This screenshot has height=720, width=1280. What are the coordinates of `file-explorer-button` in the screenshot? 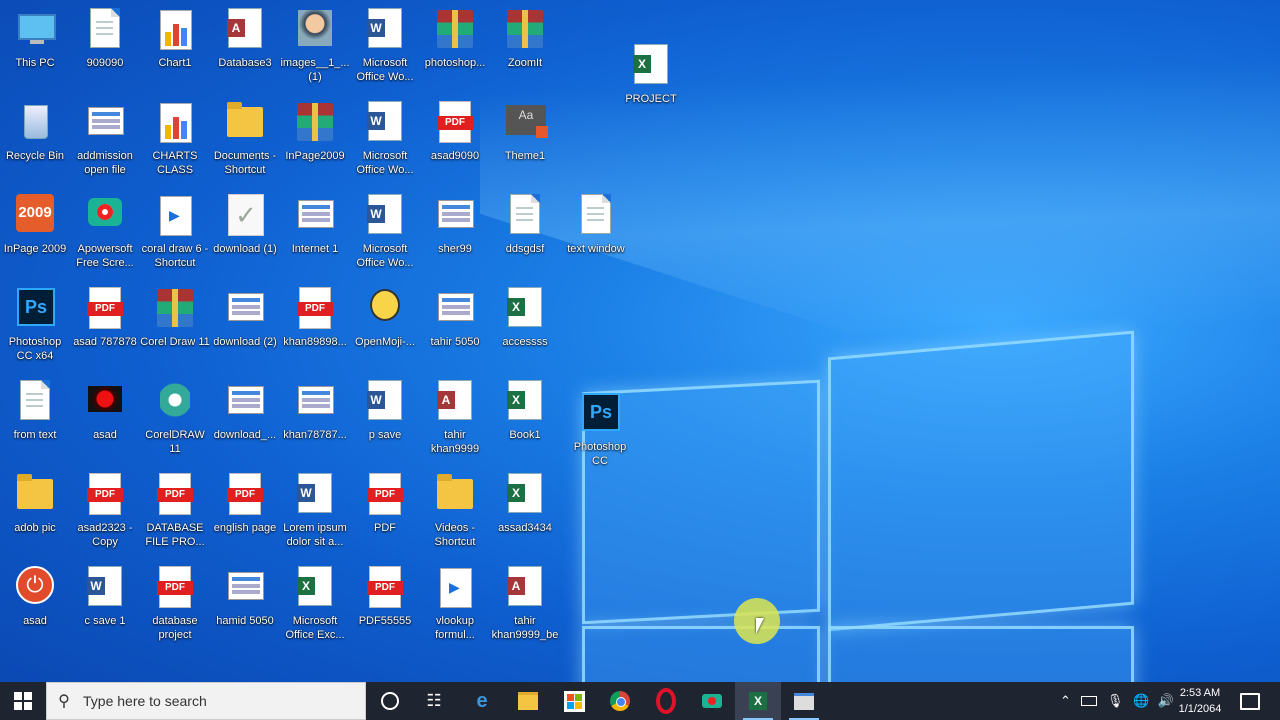 It's located at (528, 701).